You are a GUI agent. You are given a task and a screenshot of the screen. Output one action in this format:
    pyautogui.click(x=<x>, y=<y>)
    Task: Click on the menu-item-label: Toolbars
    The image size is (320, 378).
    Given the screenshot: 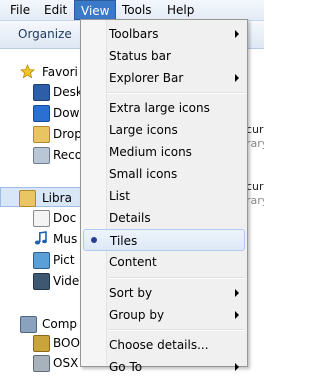 What is the action you would take?
    pyautogui.click(x=134, y=34)
    